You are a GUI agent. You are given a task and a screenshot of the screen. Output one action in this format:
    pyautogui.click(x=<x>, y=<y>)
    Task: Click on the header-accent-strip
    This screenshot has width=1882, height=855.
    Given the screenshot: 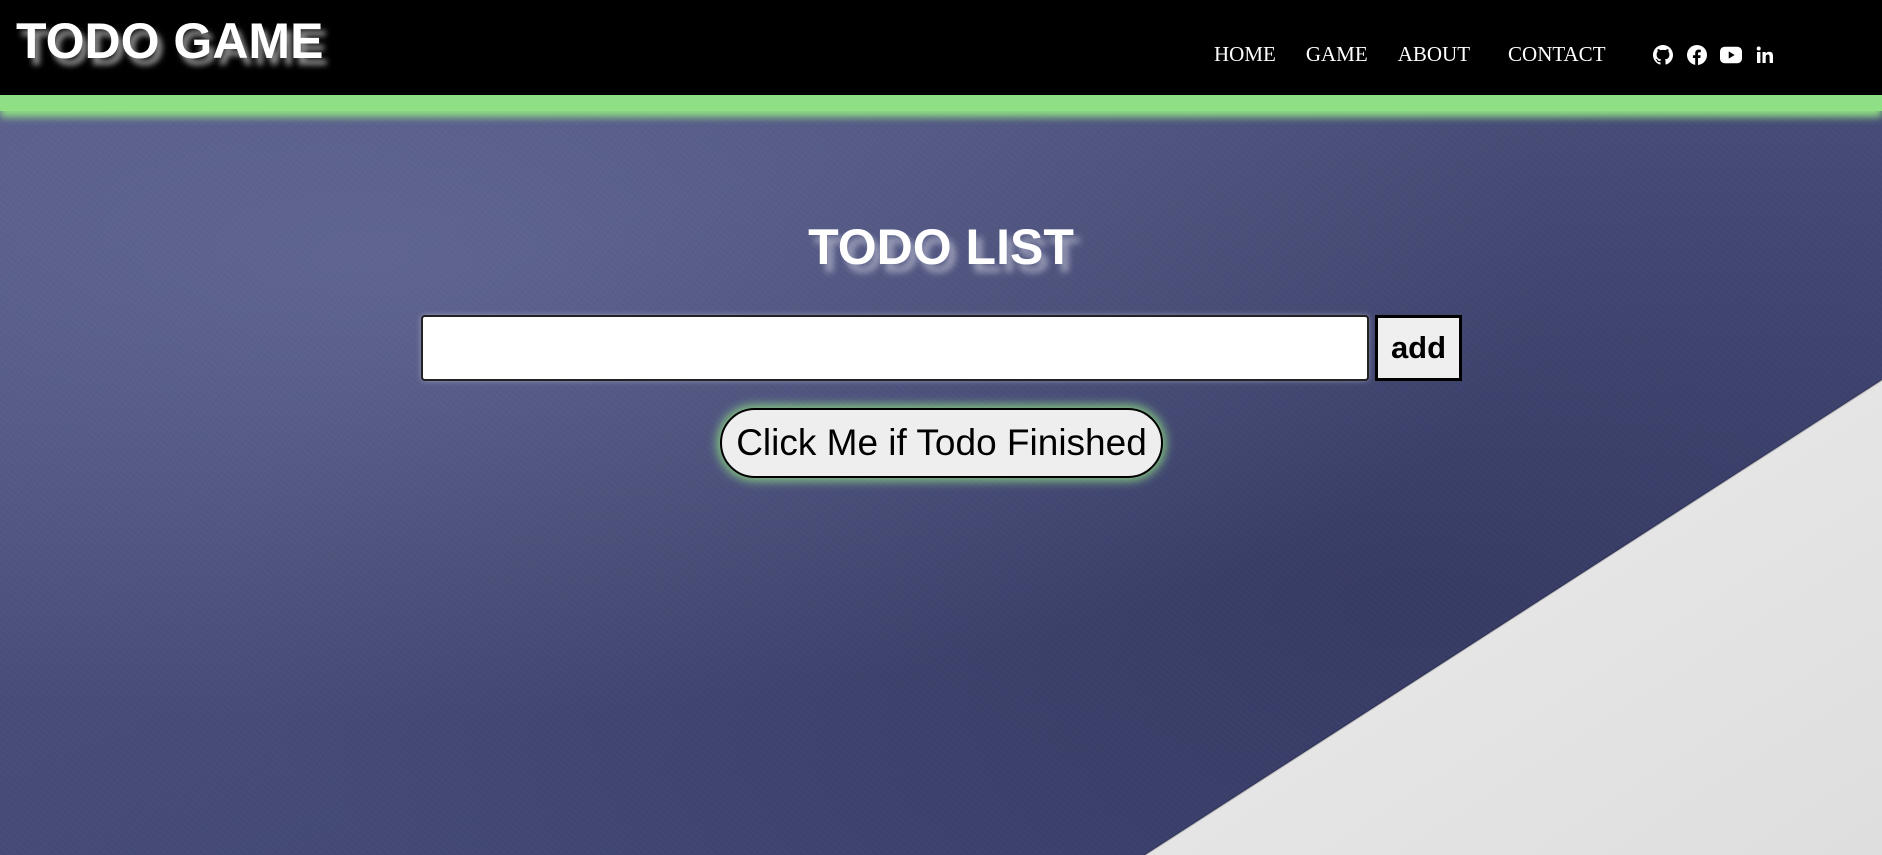 What is the action you would take?
    pyautogui.click(x=941, y=103)
    